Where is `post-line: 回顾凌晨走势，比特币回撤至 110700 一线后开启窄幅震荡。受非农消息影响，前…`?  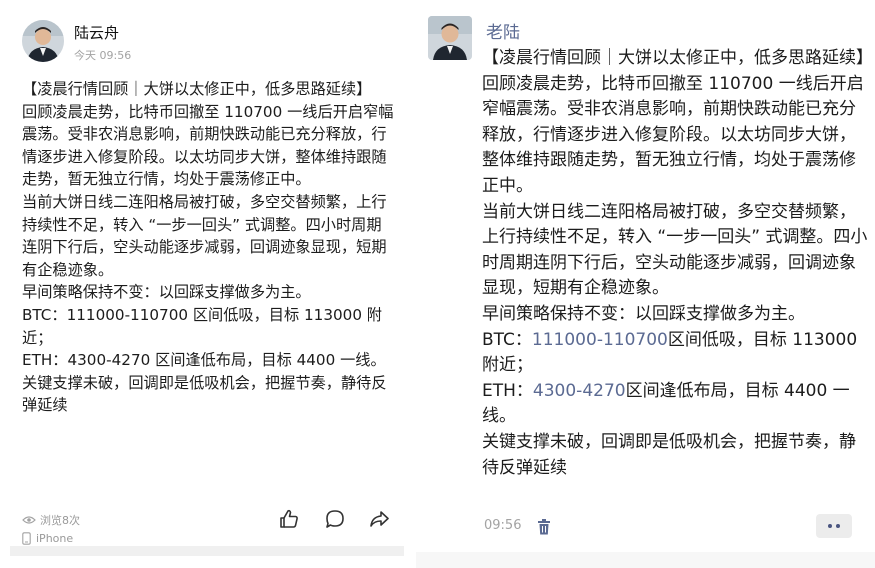 post-line: 回顾凌晨走势，比特币回撤至 110700 一线后开启窄幅震荡。受非农消息影响，前… is located at coordinates (208, 145).